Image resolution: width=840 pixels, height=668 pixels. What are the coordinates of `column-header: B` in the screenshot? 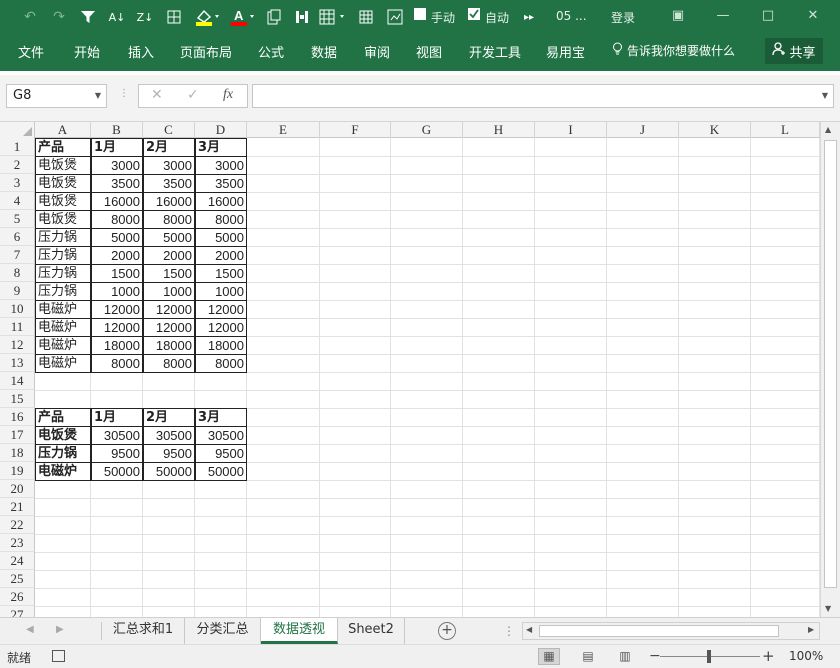 It's located at (117, 130).